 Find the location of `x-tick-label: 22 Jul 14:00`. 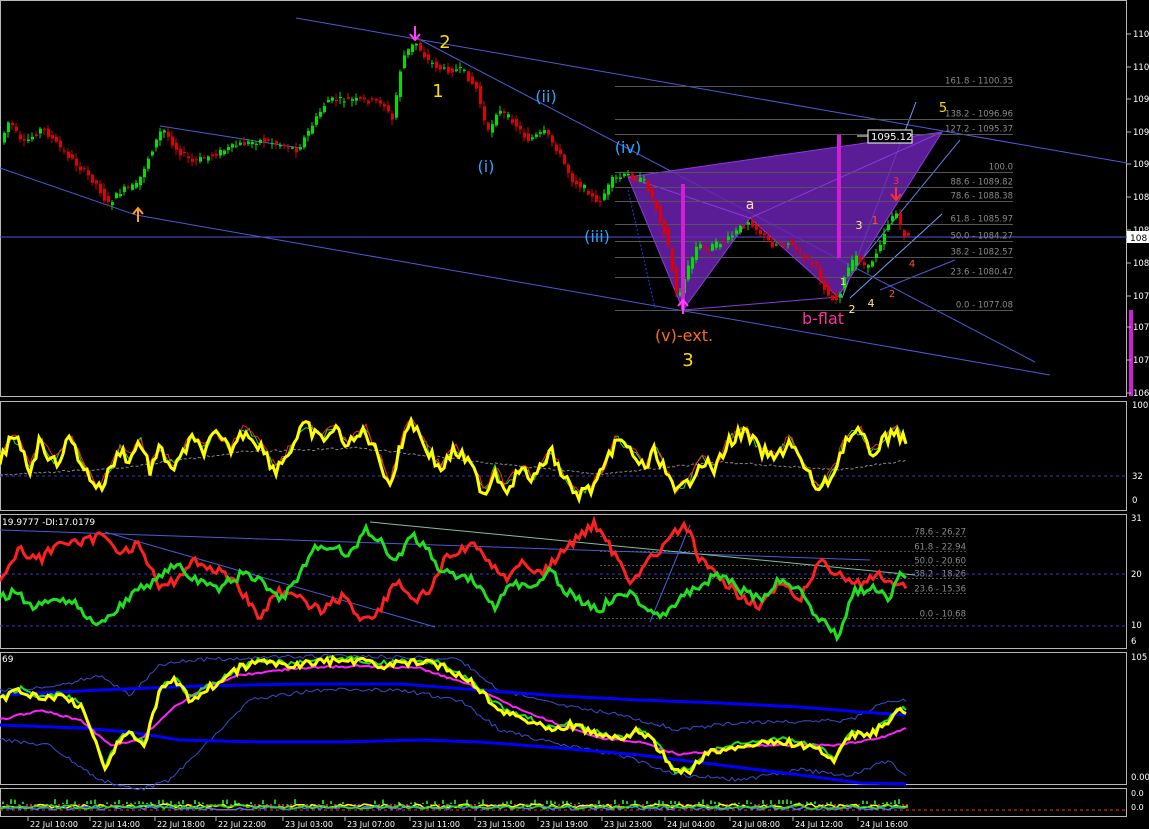

x-tick-label: 22 Jul 14:00 is located at coordinates (116, 824).